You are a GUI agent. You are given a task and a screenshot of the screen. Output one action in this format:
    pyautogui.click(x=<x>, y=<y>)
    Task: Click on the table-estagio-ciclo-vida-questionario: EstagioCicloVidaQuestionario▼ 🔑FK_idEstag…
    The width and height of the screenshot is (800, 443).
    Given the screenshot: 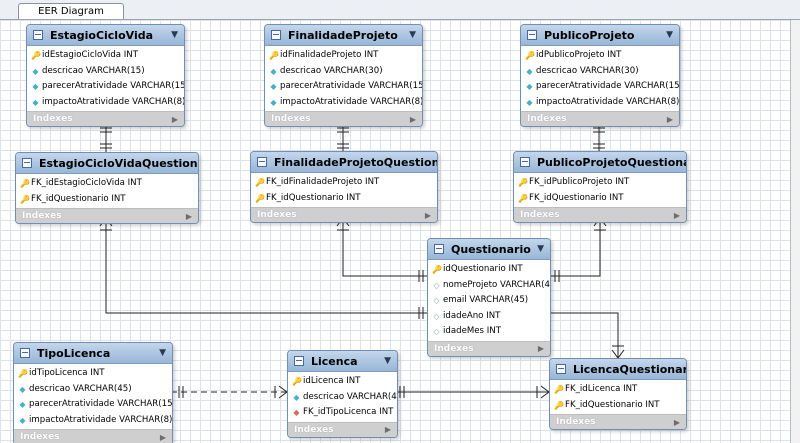 What is the action you would take?
    pyautogui.click(x=107, y=188)
    